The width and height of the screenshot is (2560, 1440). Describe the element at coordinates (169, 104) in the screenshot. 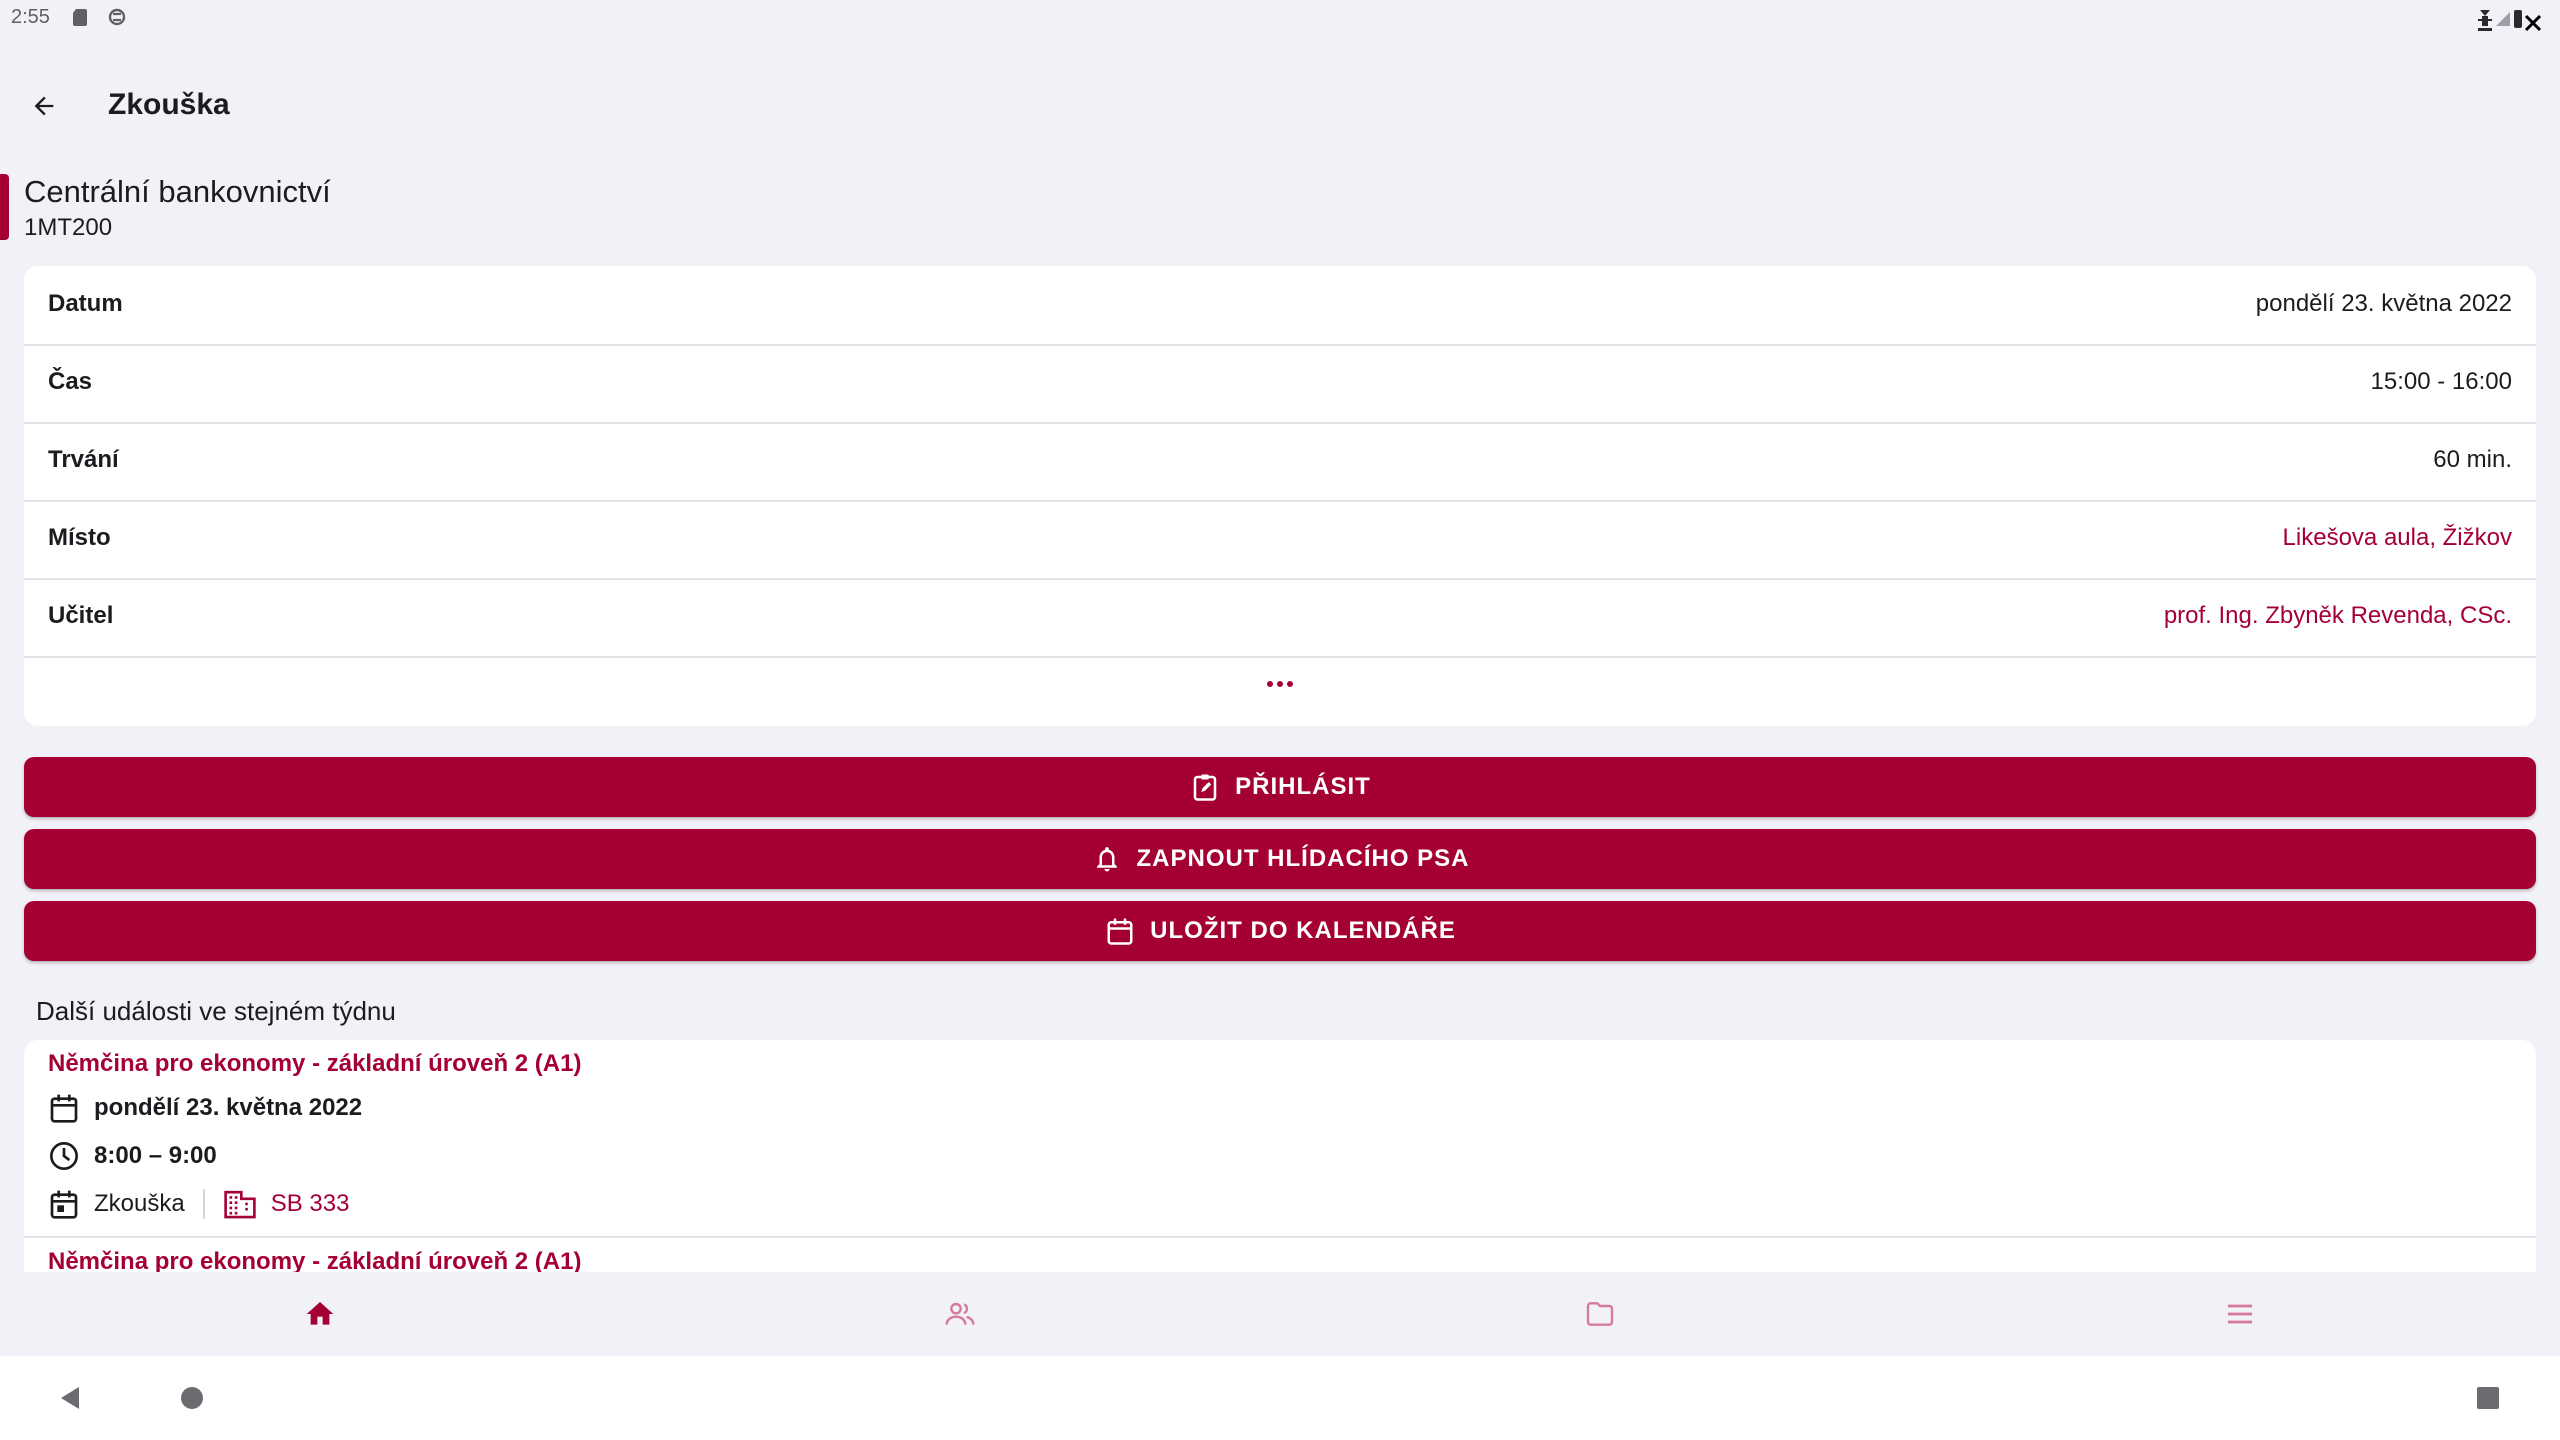

I see `page-title: Zkouška` at that location.